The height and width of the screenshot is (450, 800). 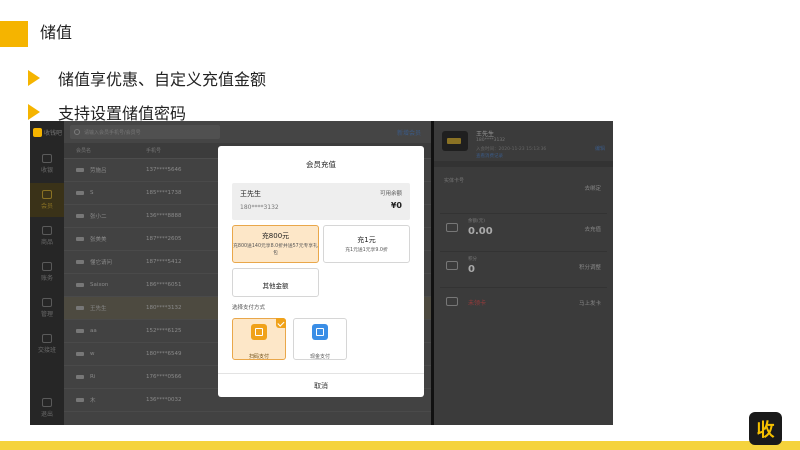 What do you see at coordinates (93, 401) in the screenshot?
I see `member-name: 木` at bounding box center [93, 401].